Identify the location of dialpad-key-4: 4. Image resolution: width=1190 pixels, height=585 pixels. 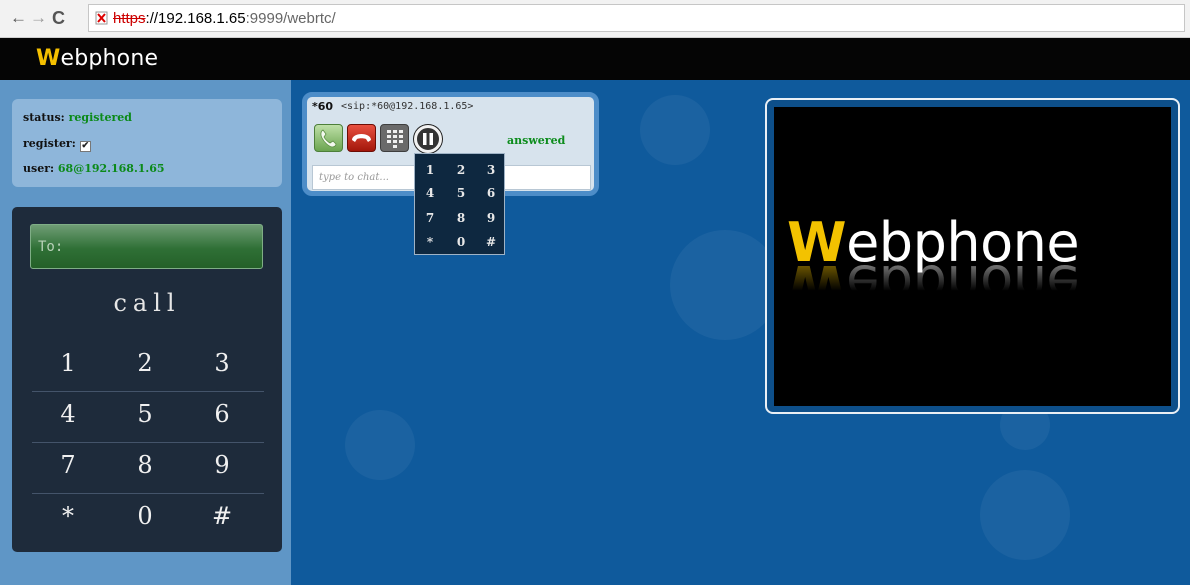
(68, 414).